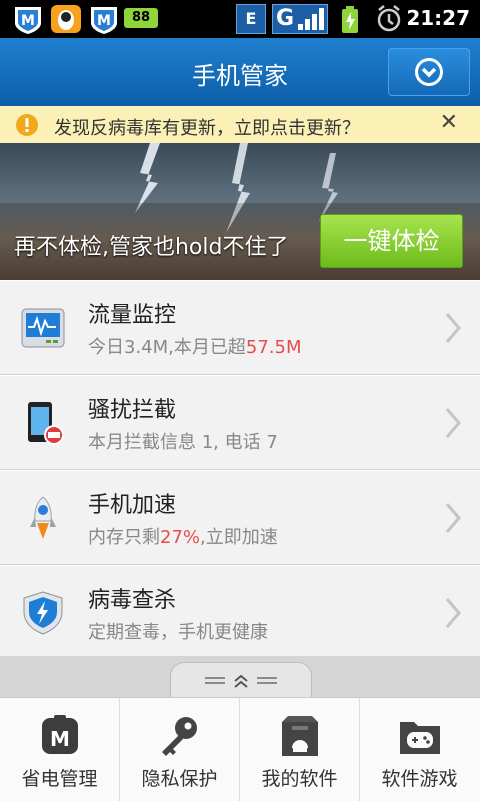 The height and width of the screenshot is (801, 480). Describe the element at coordinates (251, 19) in the screenshot. I see `edge-network-icon: E` at that location.